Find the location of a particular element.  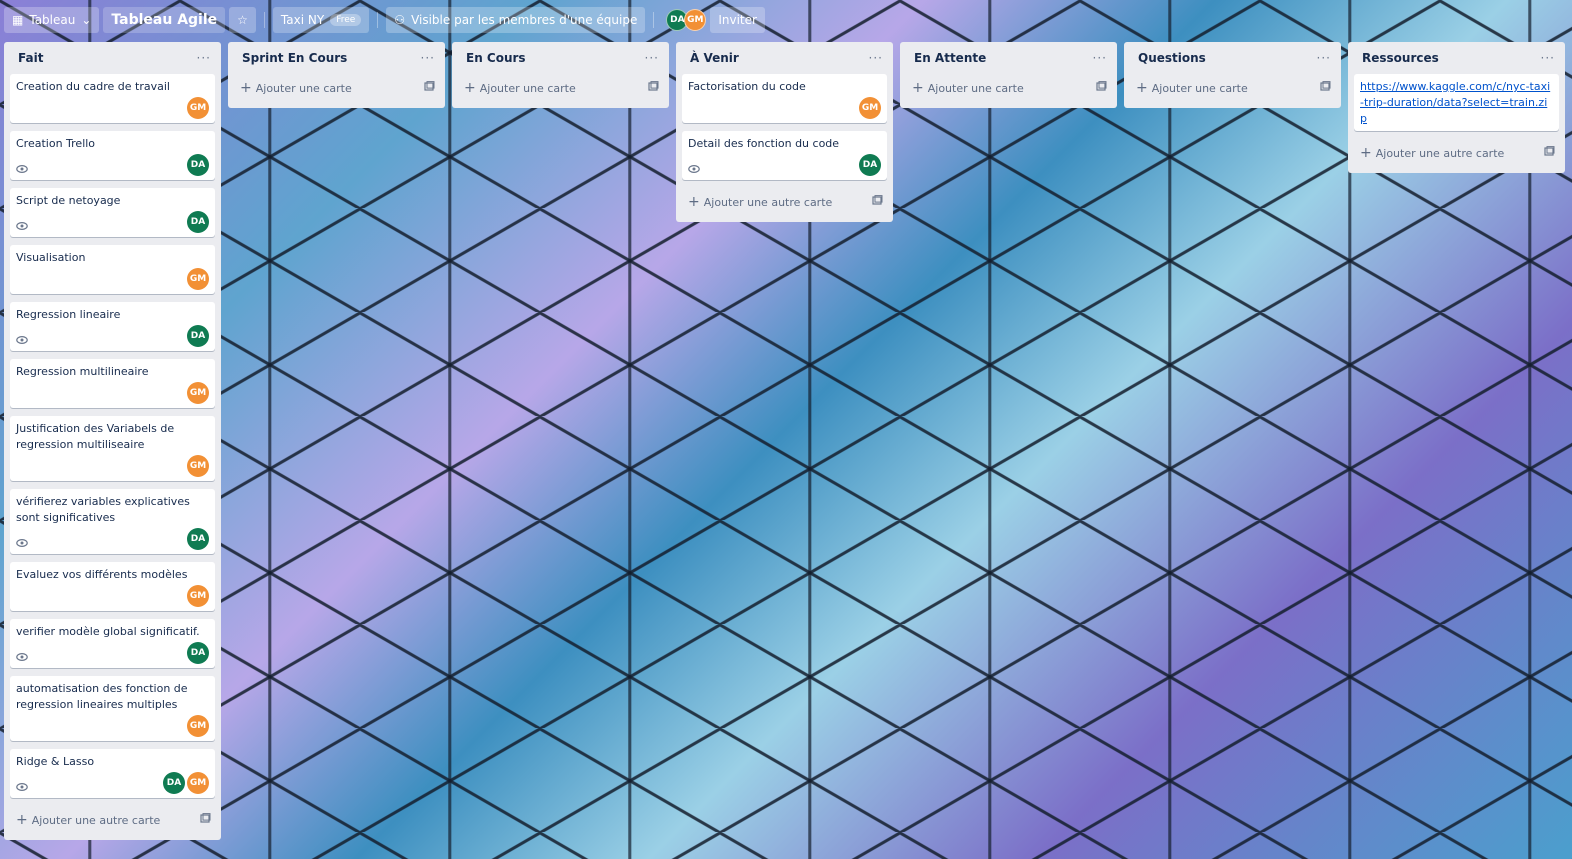

card-title: Ridge & Lasso is located at coordinates (55, 761).